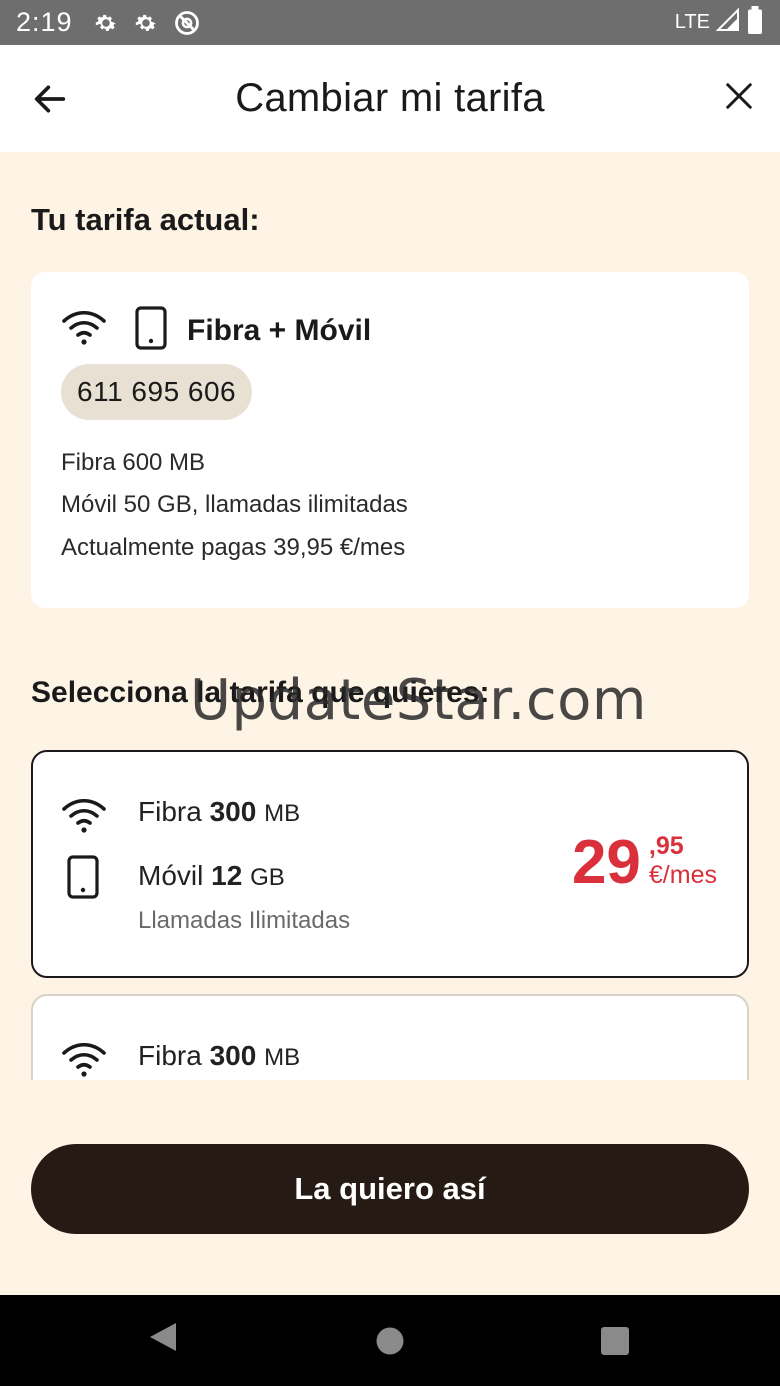 Image resolution: width=780 pixels, height=1386 pixels. I want to click on plan-movil-value: 12, so click(227, 875).